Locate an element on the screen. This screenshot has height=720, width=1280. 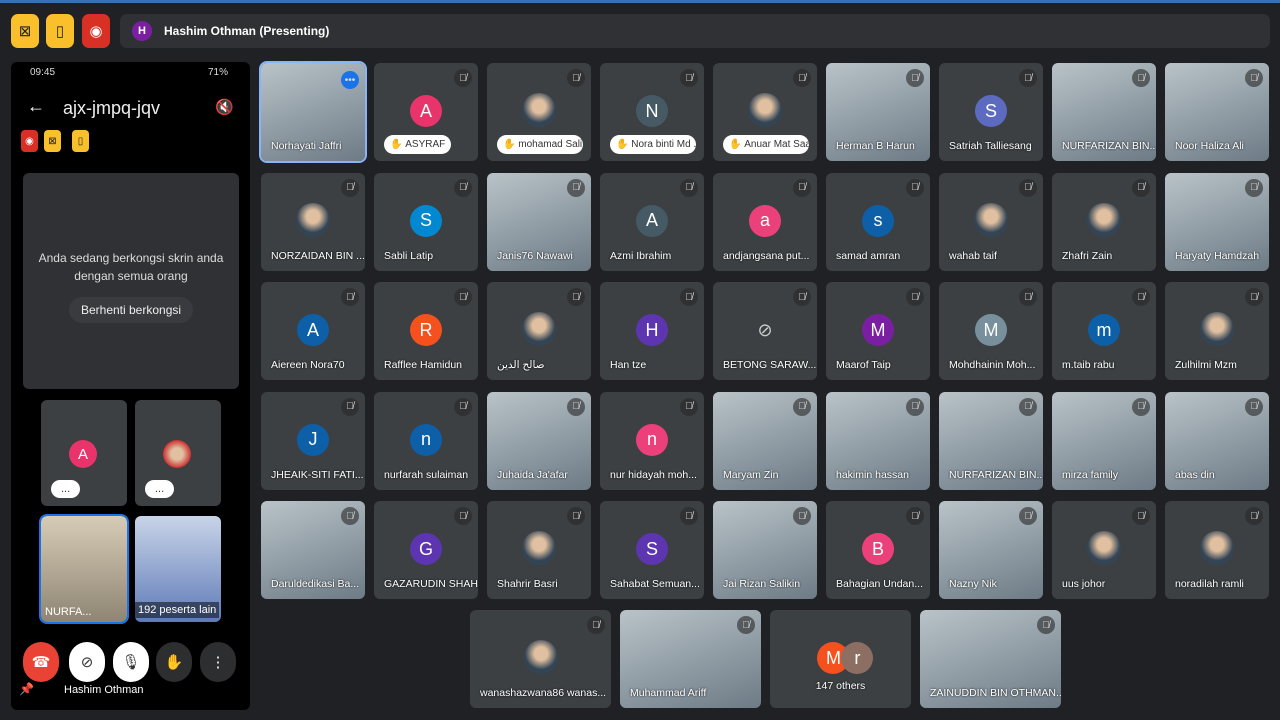
participant-tile: 🎙̸ uus johor is located at coordinates (1104, 550).